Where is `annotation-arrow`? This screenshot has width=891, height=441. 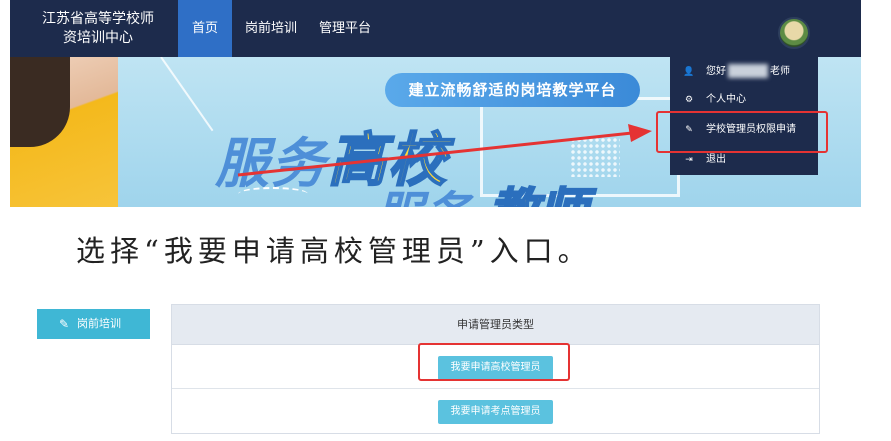
annotation-arrow is located at coordinates (444, 150).